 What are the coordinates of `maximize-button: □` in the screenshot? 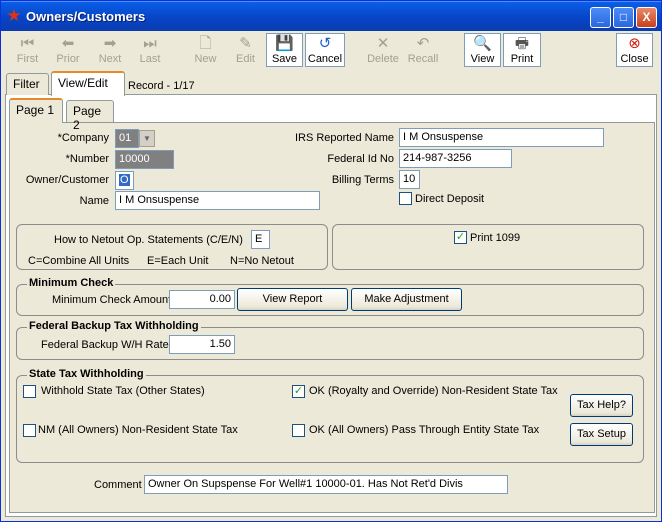 It's located at (623, 17).